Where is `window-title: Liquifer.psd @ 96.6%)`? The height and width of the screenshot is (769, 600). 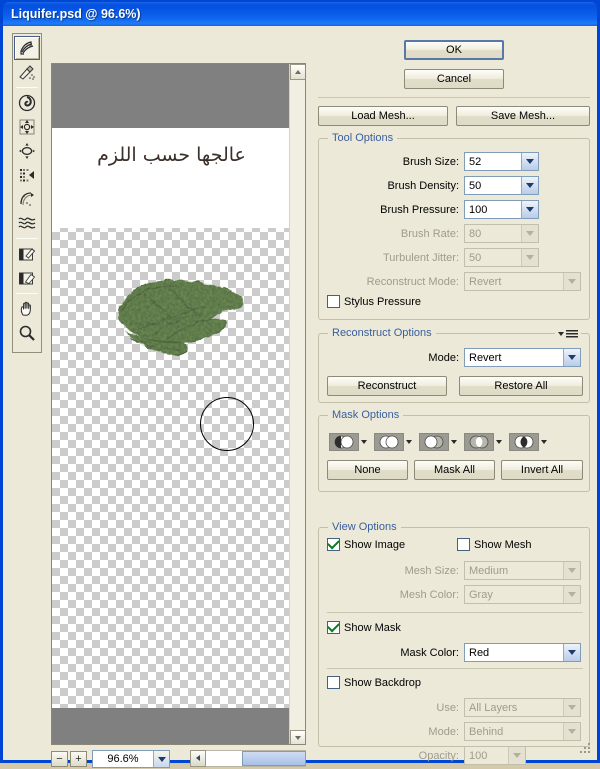 window-title: Liquifer.psd @ 96.6%) is located at coordinates (76, 14).